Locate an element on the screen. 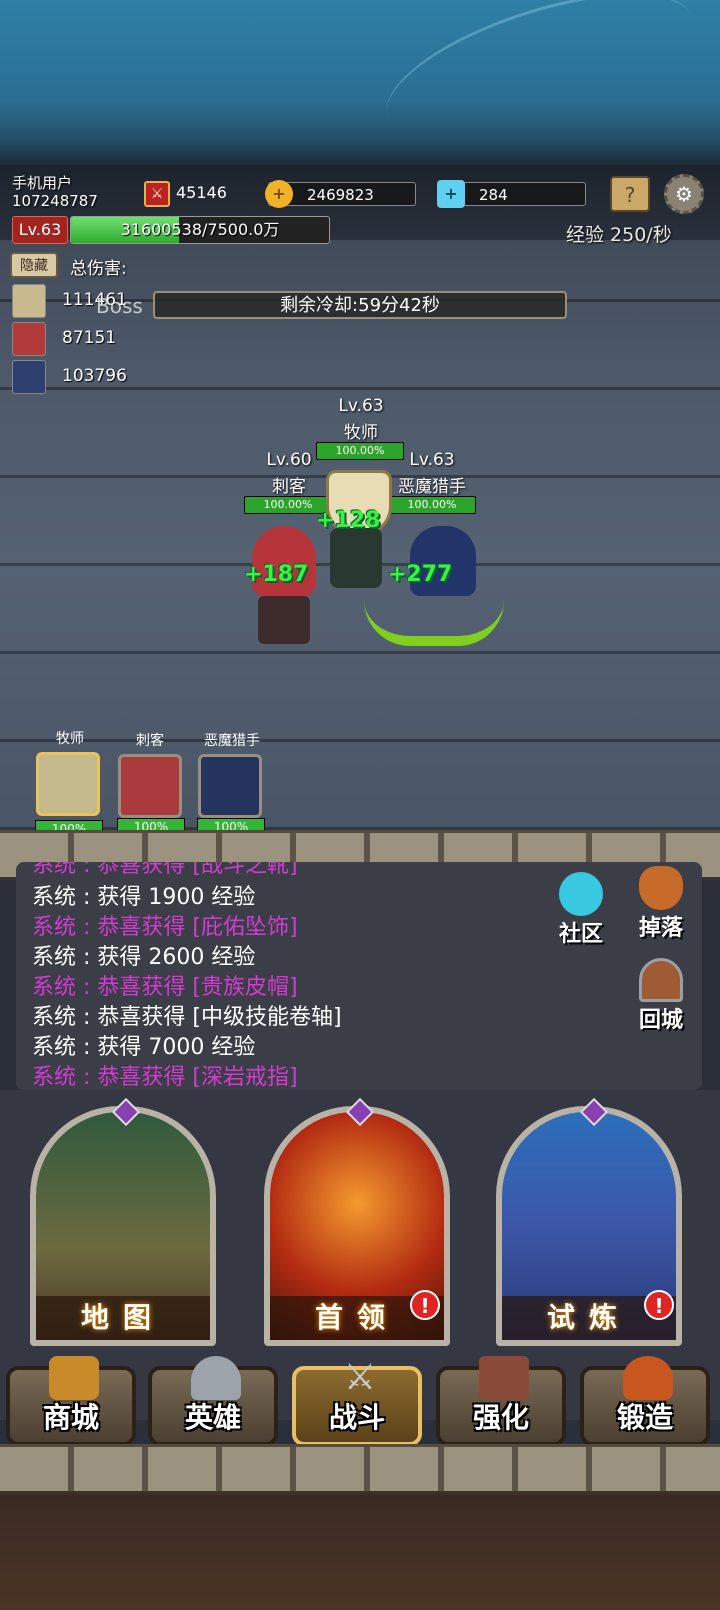  drops-button: 掉落 is located at coordinates (661, 904).